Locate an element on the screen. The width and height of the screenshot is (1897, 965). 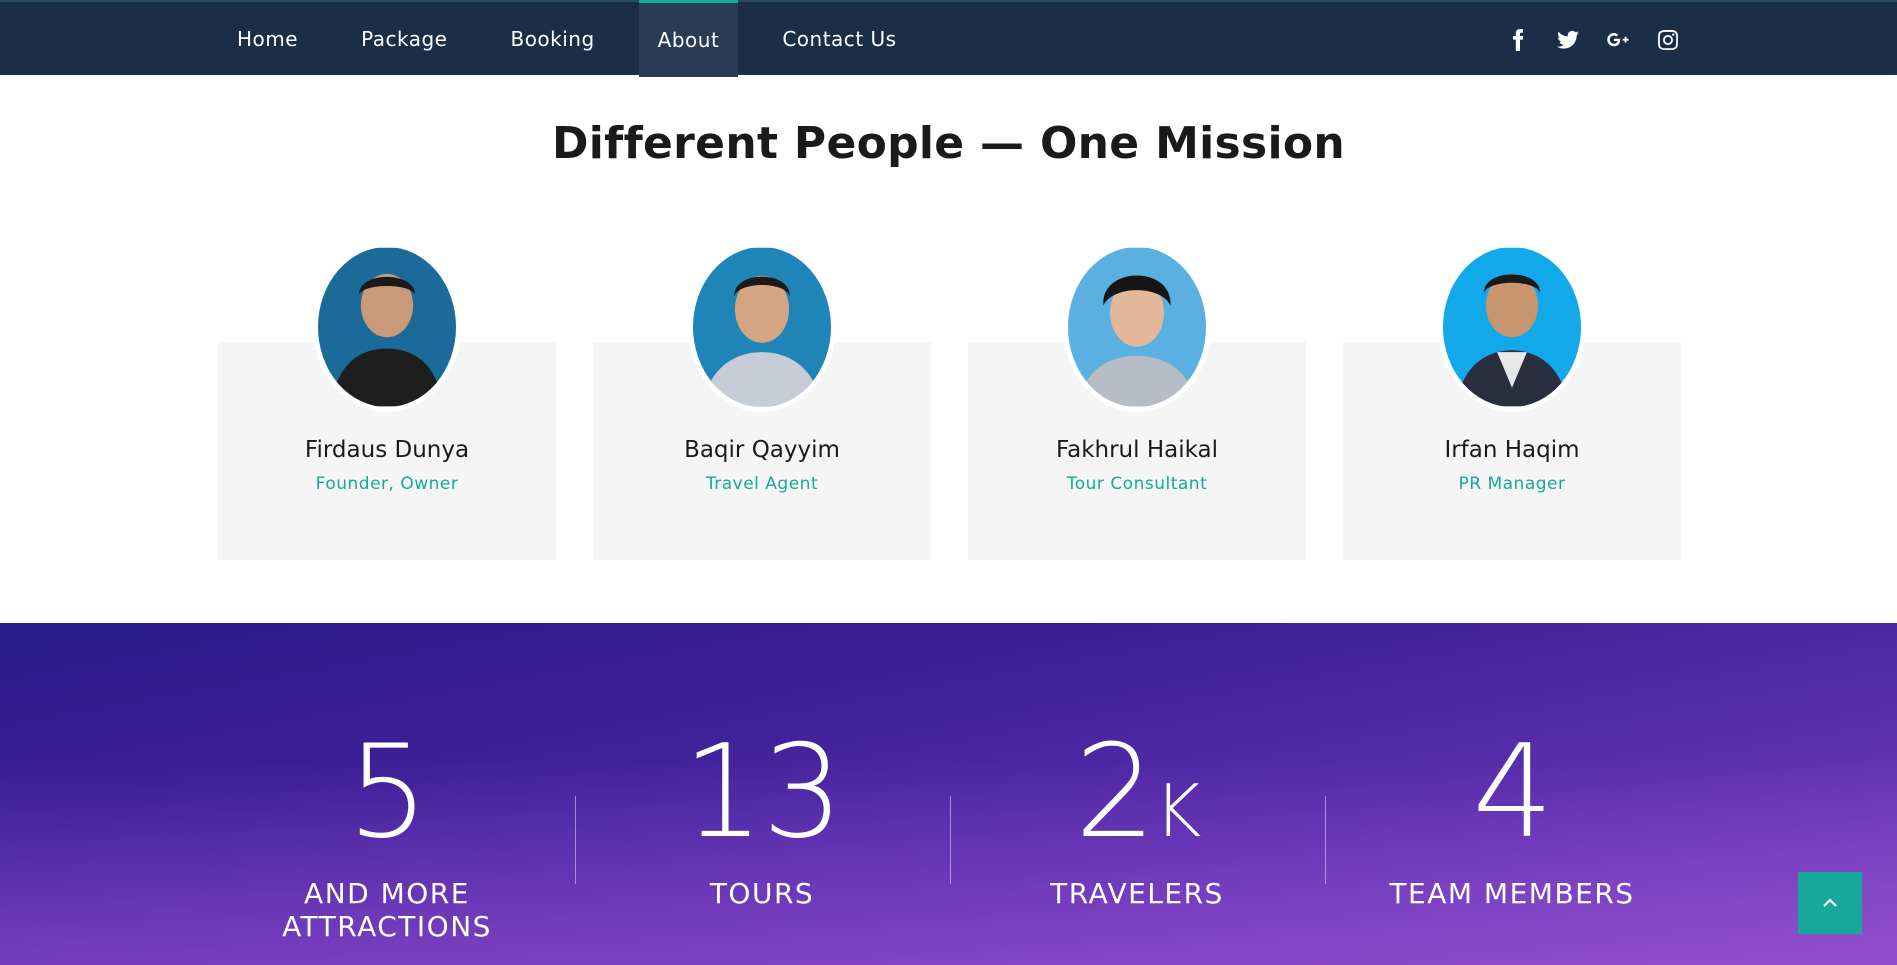
stat-label: AND MORE ATTRACTIONS is located at coordinates (387, 910).